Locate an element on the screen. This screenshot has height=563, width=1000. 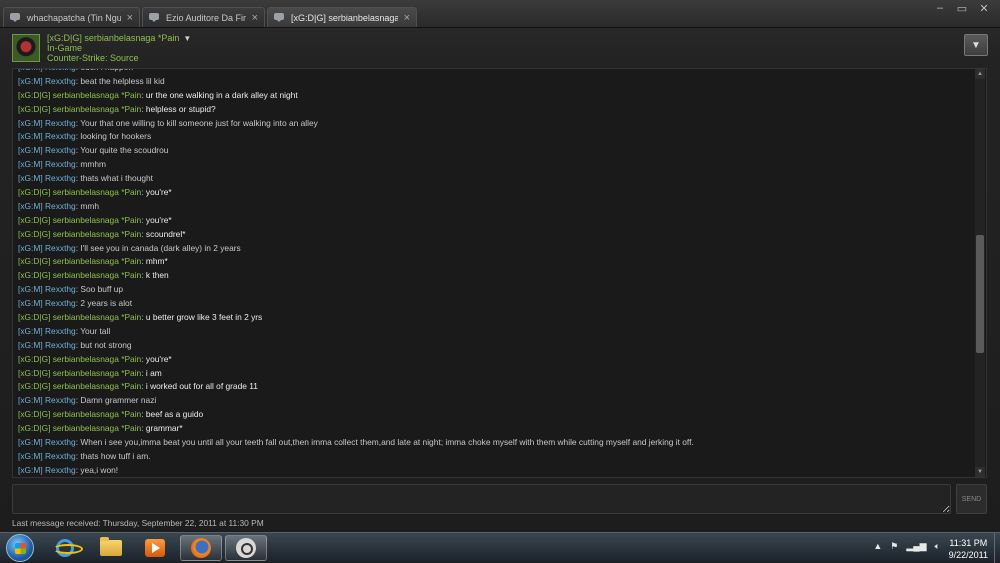
window-controls: – ▭ ✕ is located at coordinates (962, 8).